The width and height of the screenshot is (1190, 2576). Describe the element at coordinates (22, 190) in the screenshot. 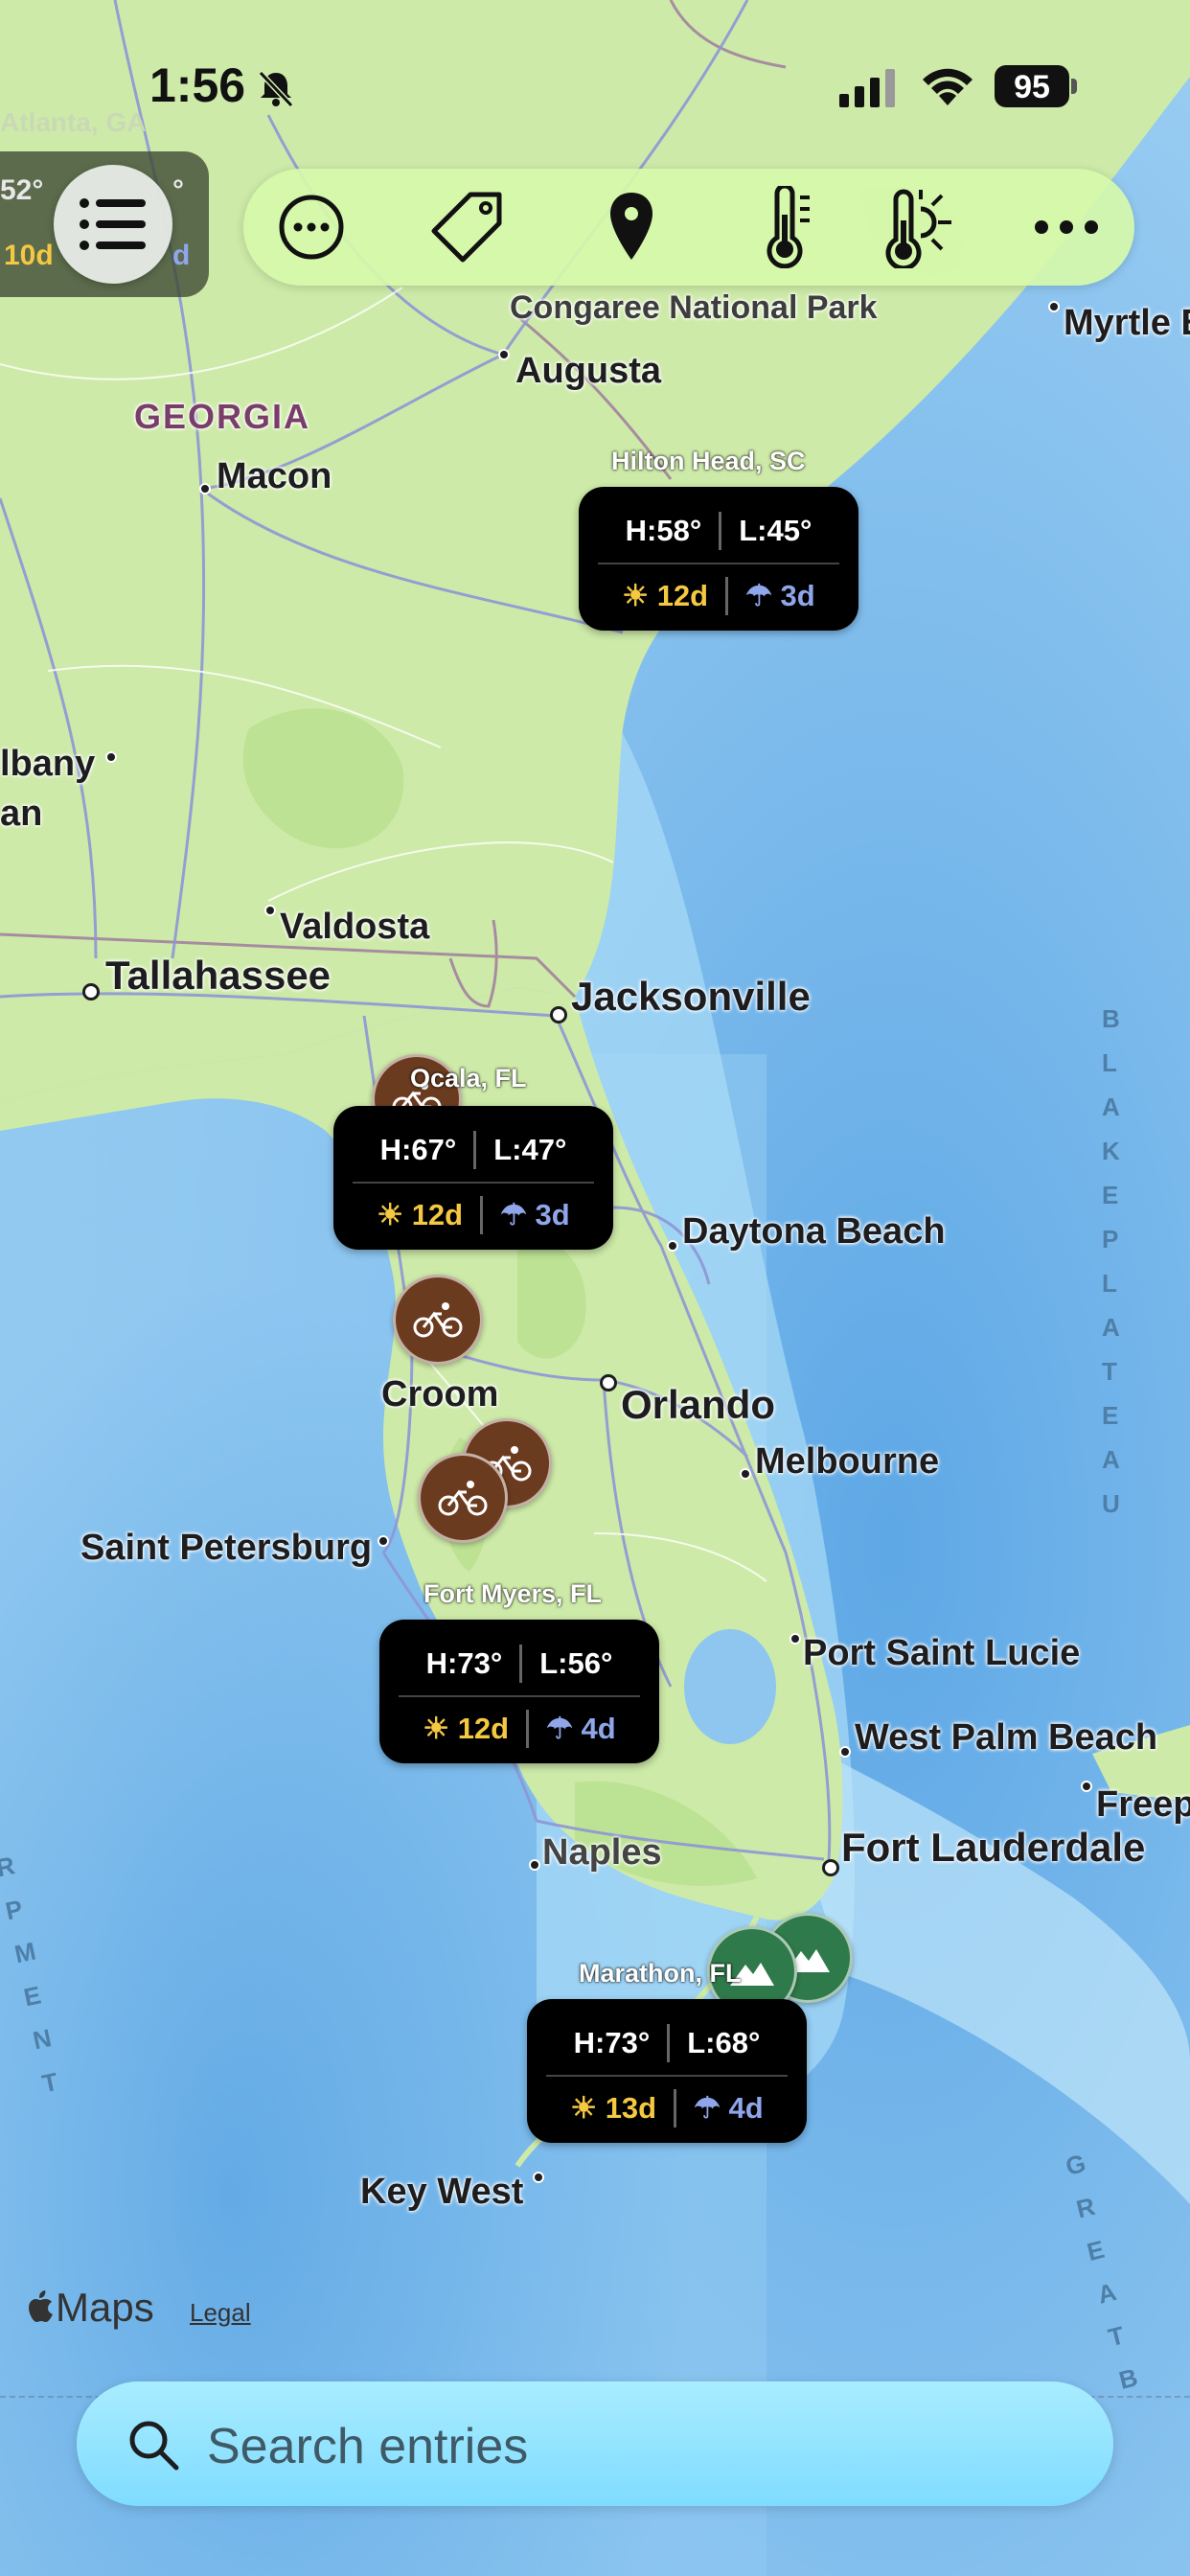

I see `high-temp-fragment: 52°` at that location.